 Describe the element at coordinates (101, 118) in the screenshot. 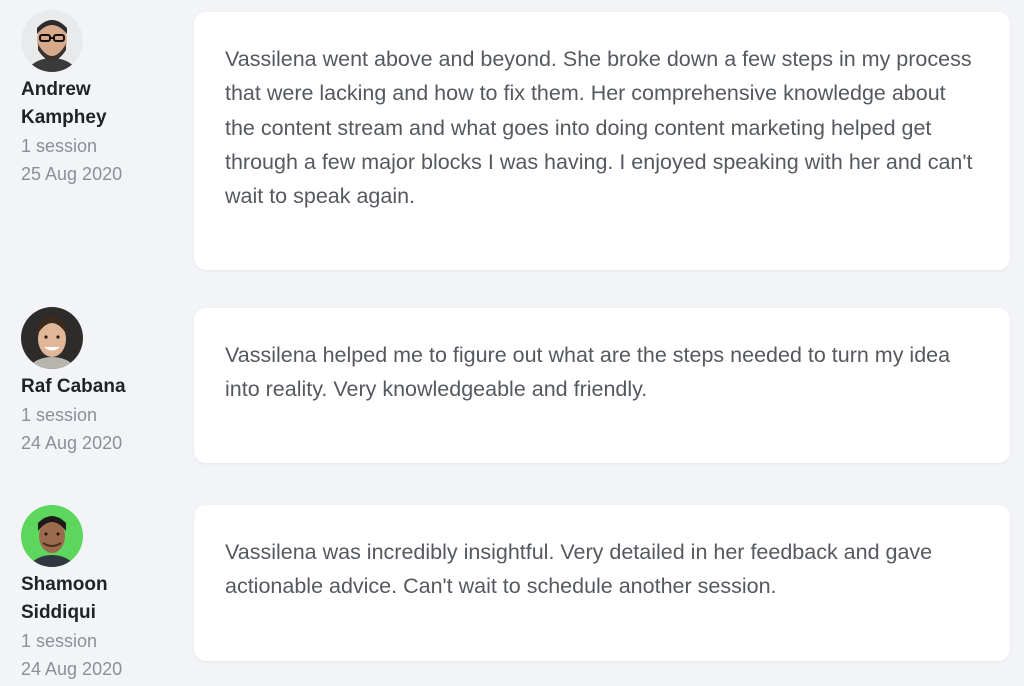

I see `author-name-last: Kamphey` at that location.